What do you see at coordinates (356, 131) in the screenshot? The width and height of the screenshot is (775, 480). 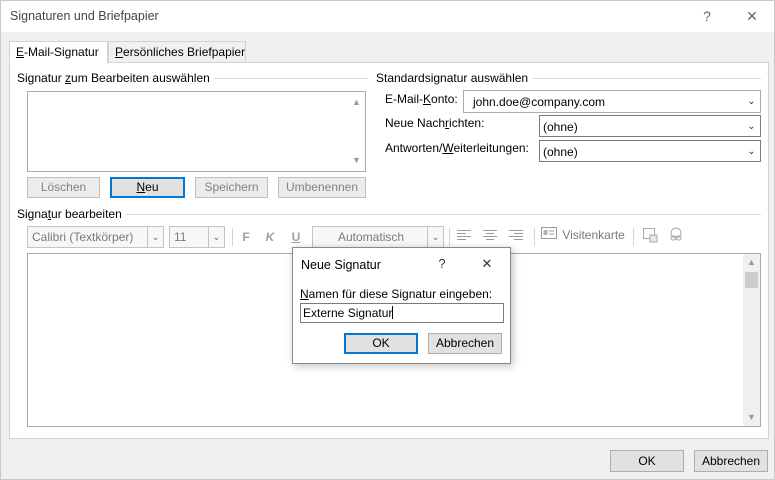 I see `signature-list-scrollbar: ▲ ▼` at bounding box center [356, 131].